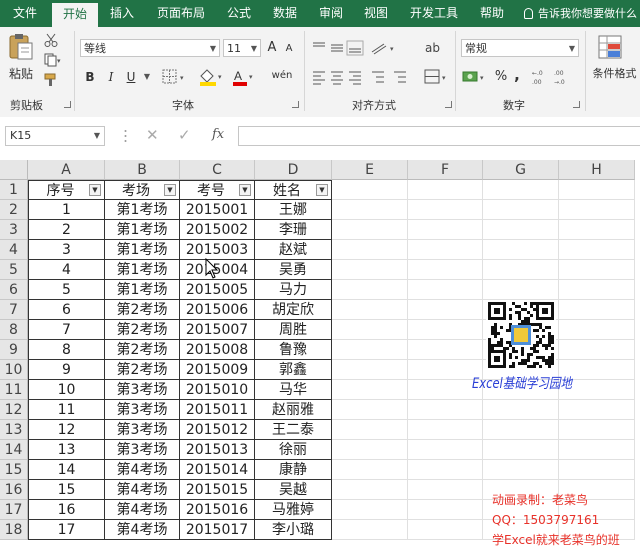 The height and width of the screenshot is (549, 640). What do you see at coordinates (293, 270) in the screenshot?
I see `table-cell: 吴勇` at bounding box center [293, 270].